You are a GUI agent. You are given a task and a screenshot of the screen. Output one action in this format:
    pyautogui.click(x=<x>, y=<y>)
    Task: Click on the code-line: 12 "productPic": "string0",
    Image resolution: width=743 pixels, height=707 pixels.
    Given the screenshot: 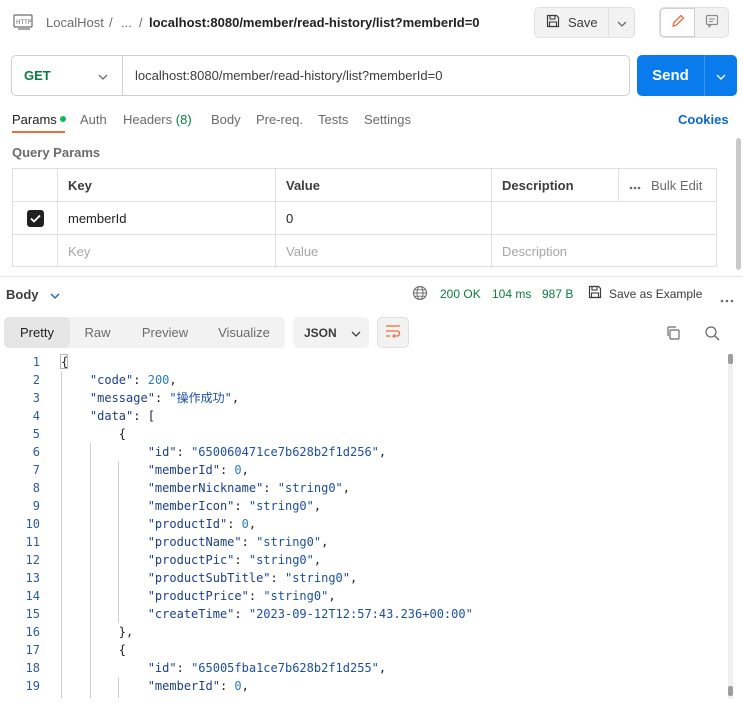 What is the action you would take?
    pyautogui.click(x=367, y=560)
    